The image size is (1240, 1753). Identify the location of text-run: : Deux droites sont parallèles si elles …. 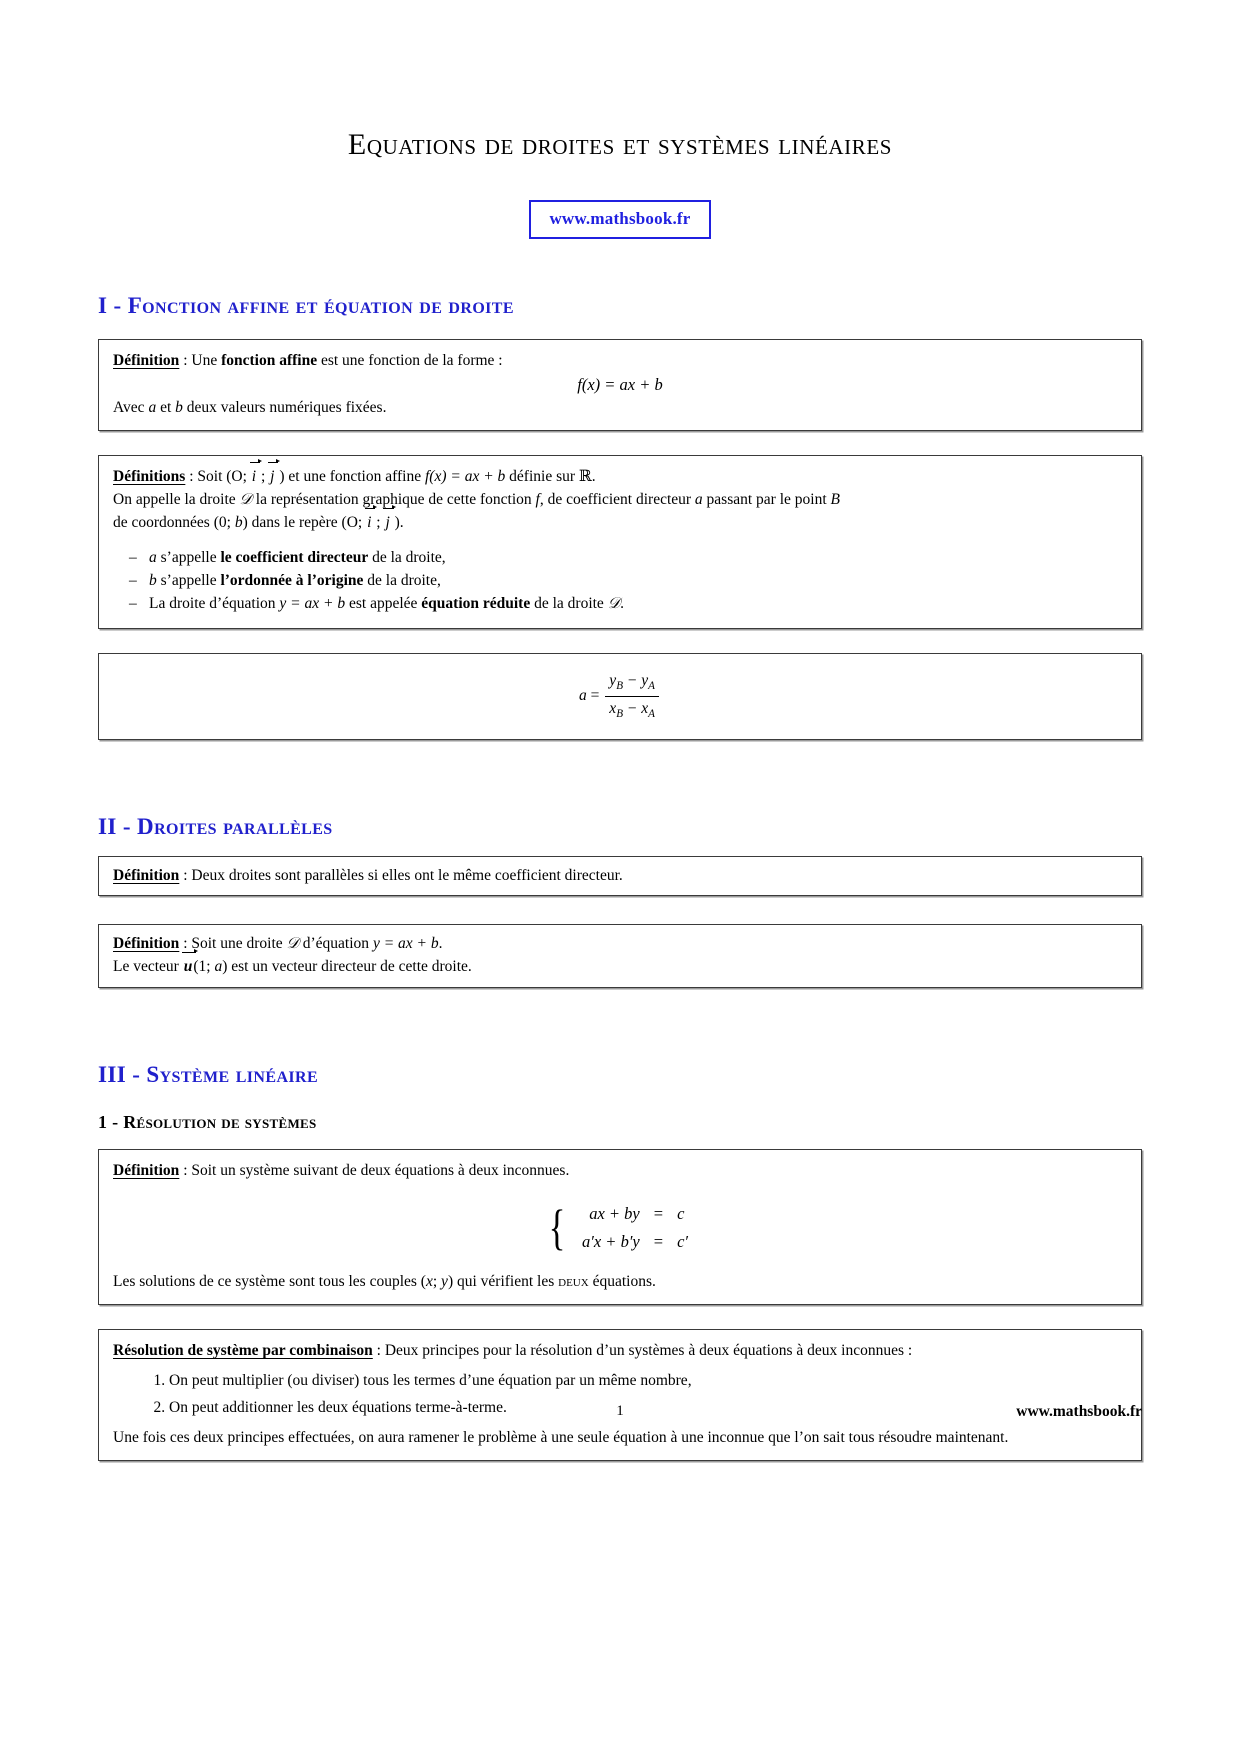
(401, 876).